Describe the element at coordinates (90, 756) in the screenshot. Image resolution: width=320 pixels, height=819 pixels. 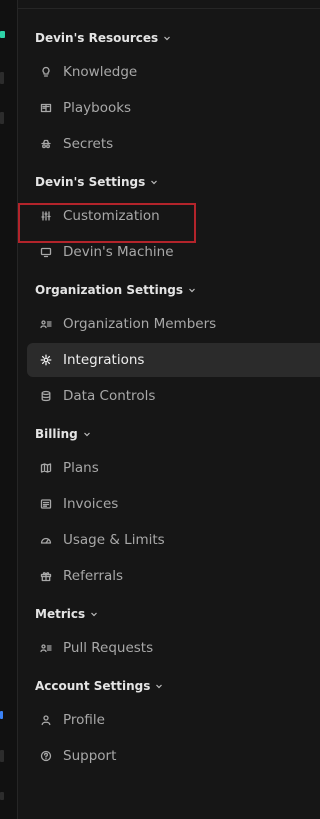
I see `nav-item-label: Support` at that location.